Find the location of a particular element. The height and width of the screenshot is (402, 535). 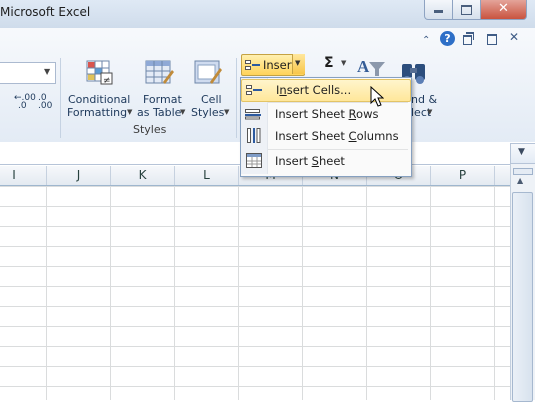

menu-item-accel: S is located at coordinates (315, 161).